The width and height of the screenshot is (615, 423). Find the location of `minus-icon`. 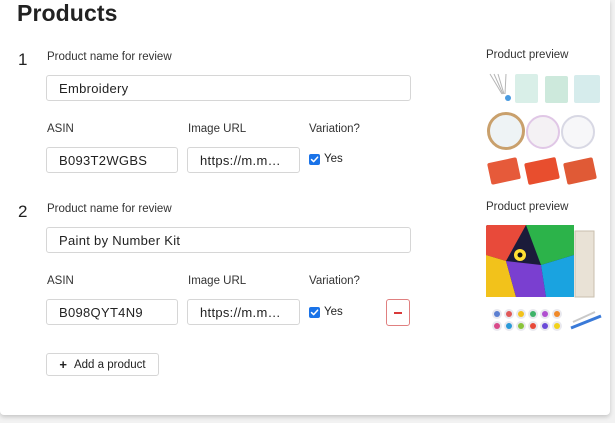

minus-icon is located at coordinates (398, 312).